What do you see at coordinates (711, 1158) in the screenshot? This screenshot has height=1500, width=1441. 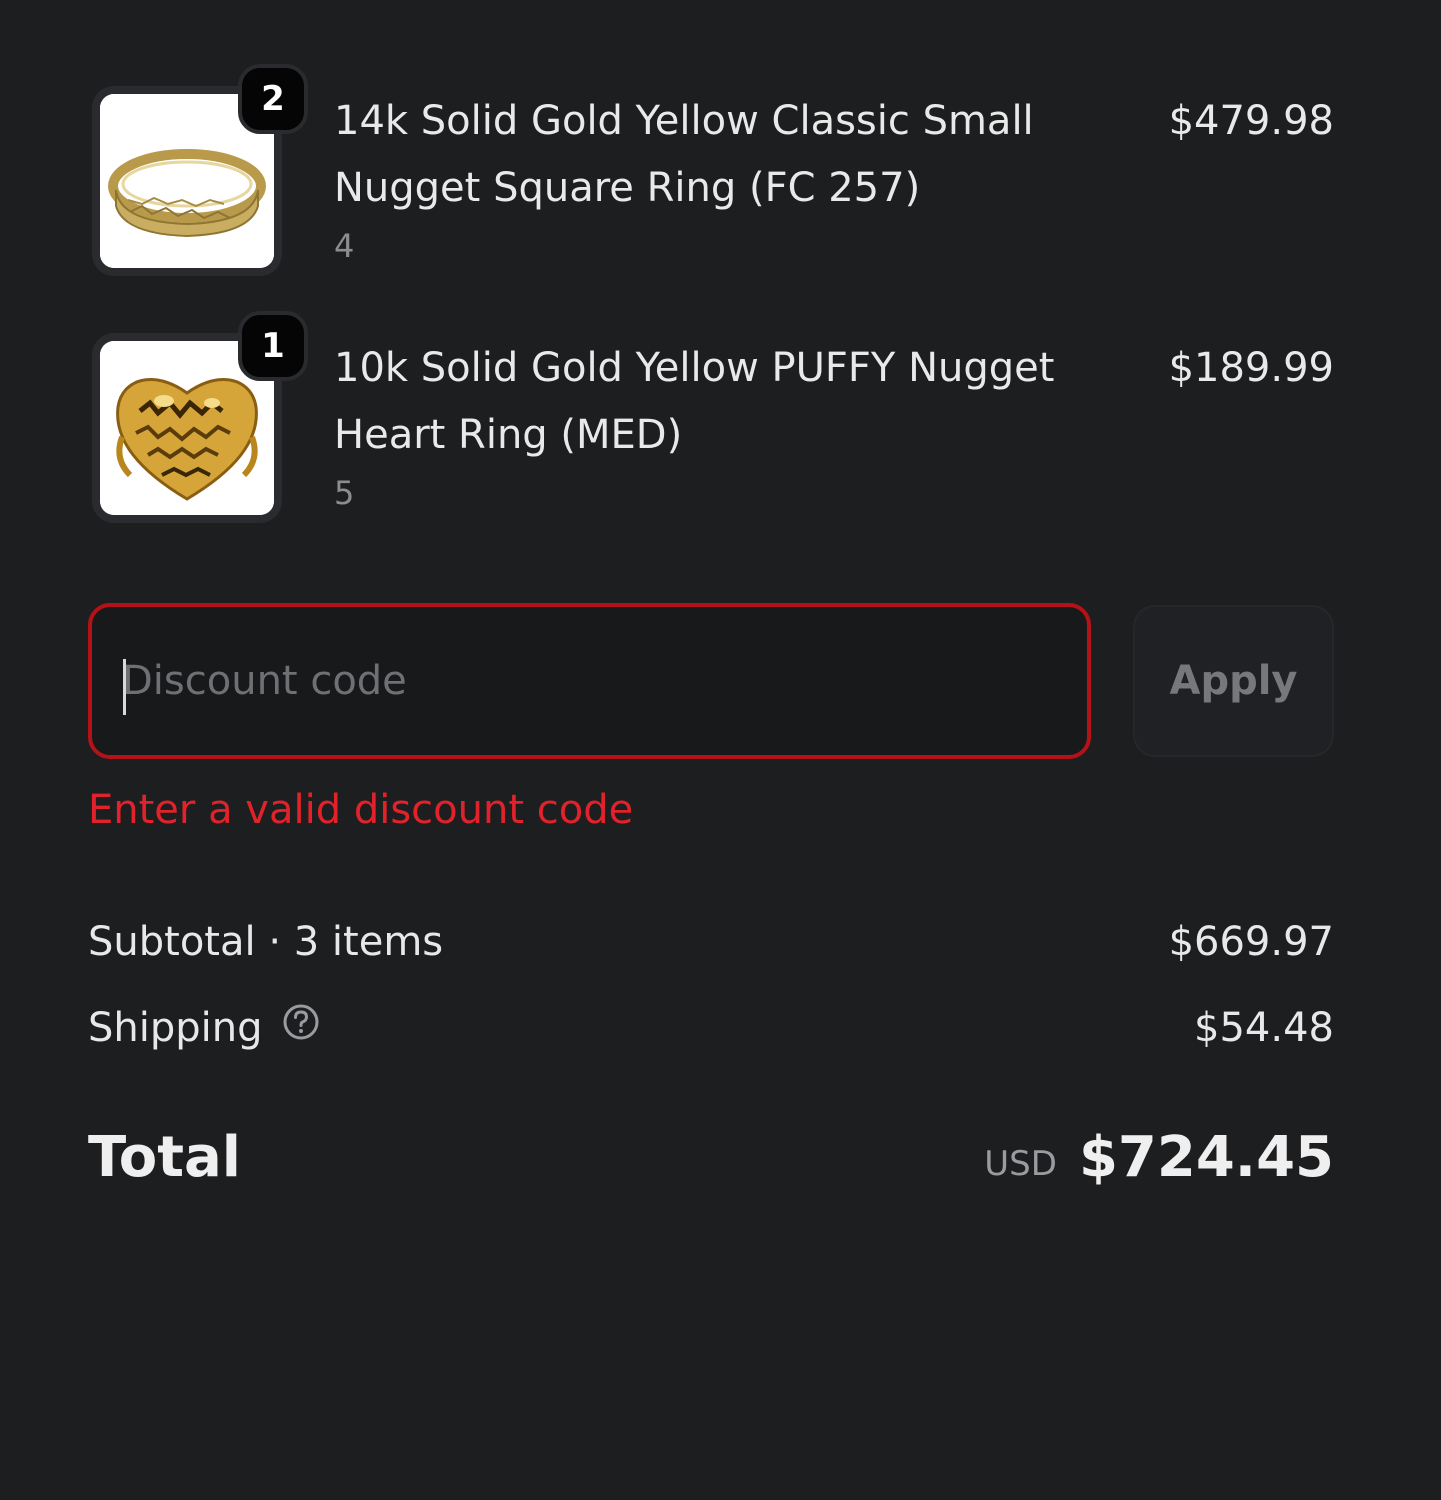 I see `total-row: Total USD $724.45` at bounding box center [711, 1158].